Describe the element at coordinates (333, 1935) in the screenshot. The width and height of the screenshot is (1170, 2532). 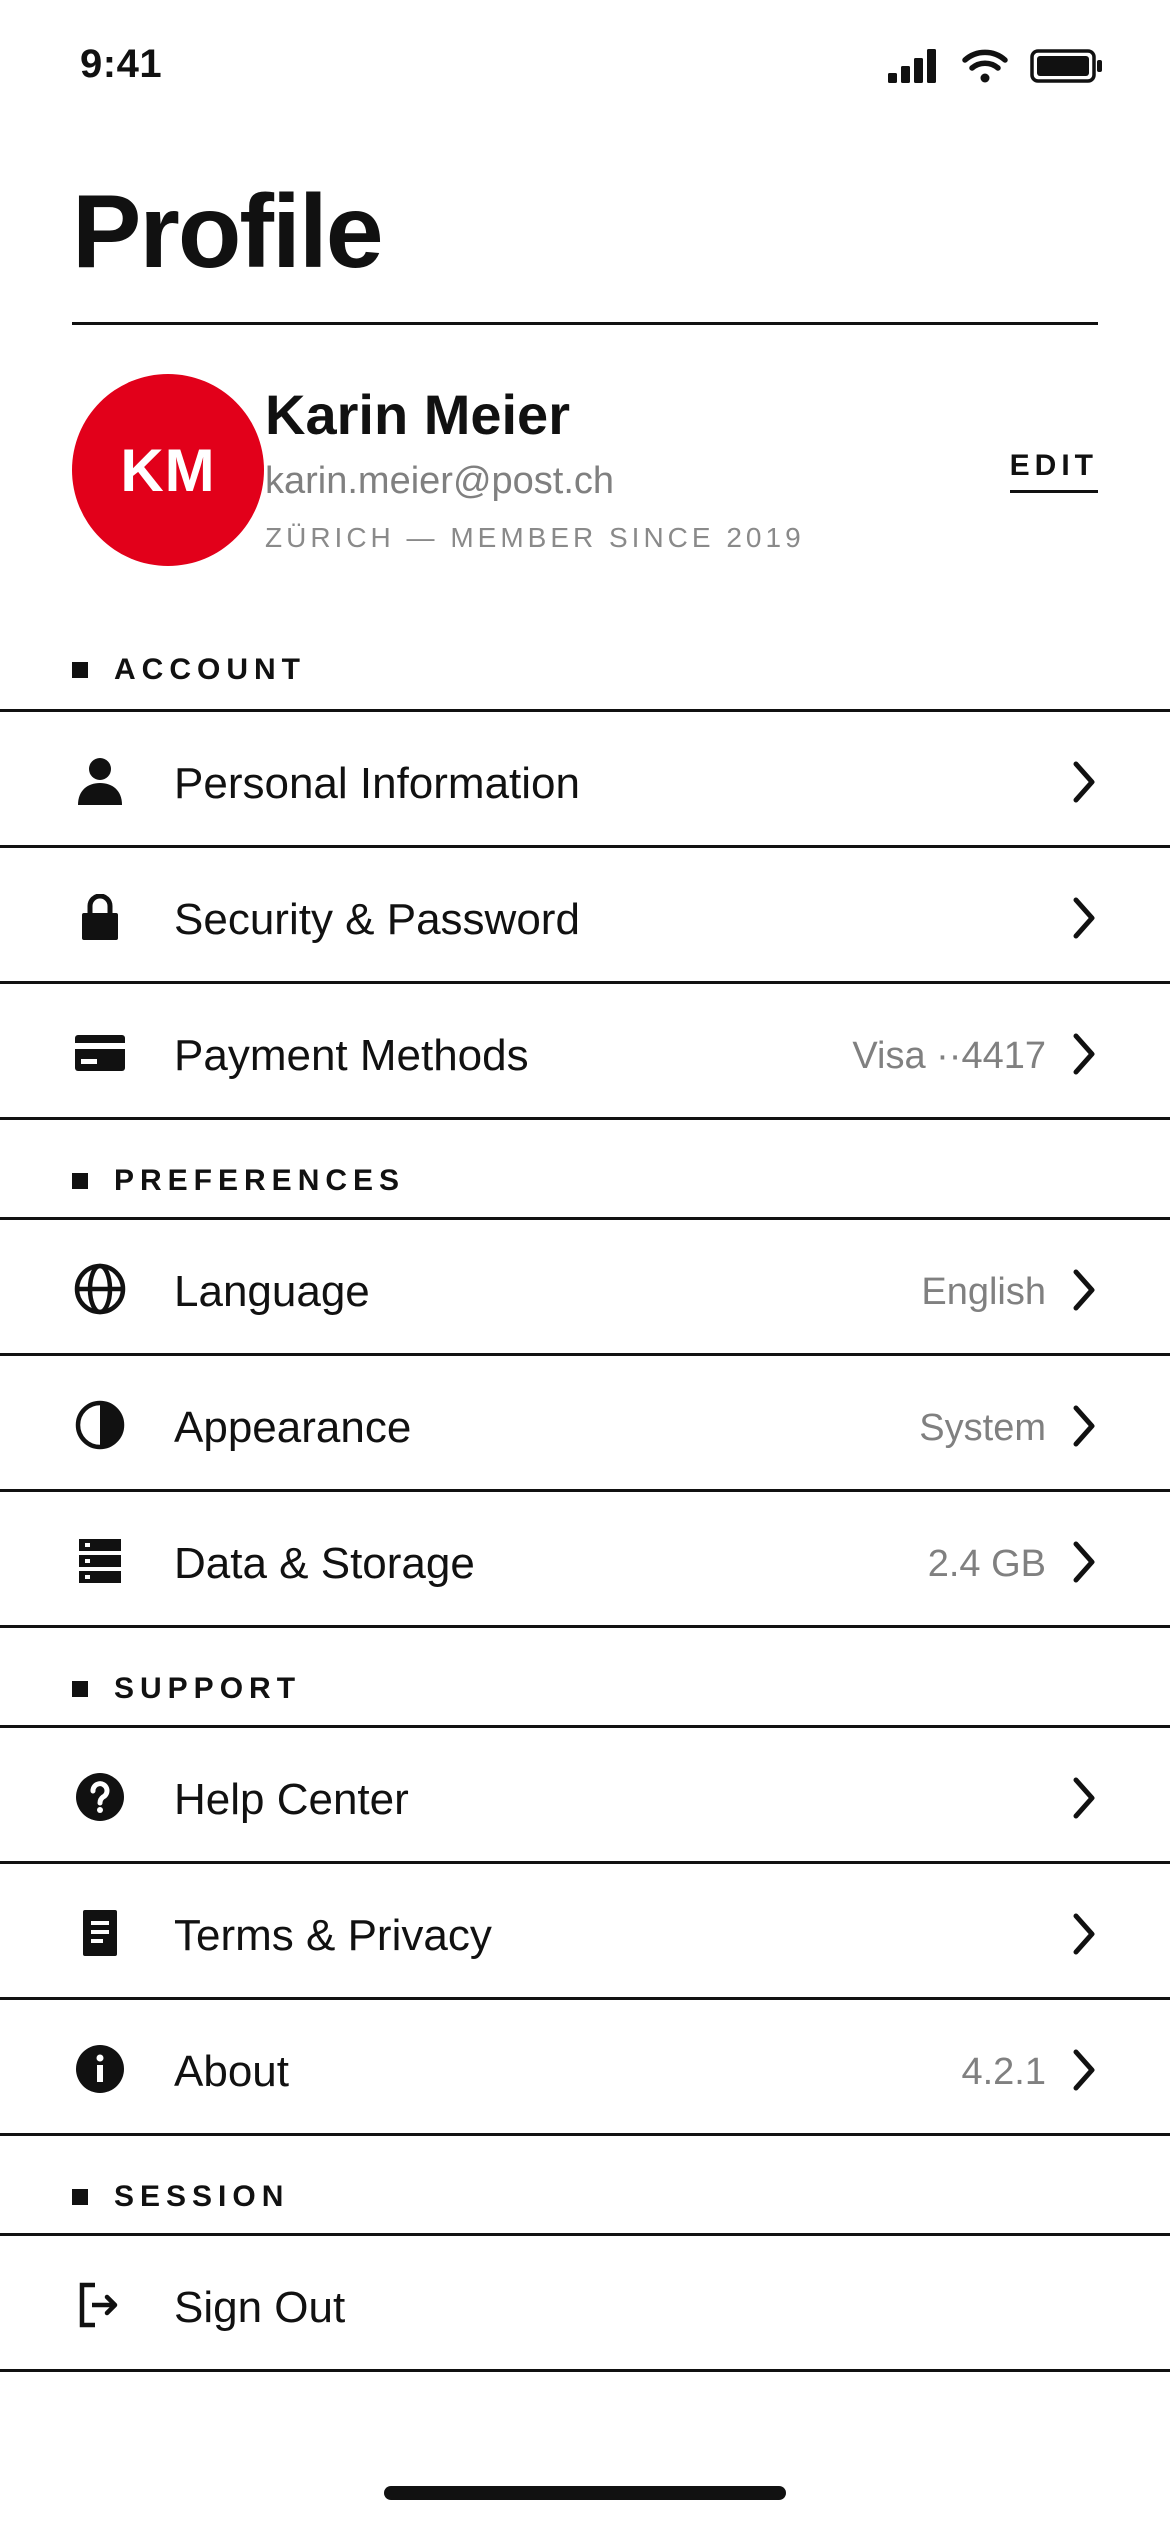
I see `menu-item-label: Terms & Privacy` at that location.